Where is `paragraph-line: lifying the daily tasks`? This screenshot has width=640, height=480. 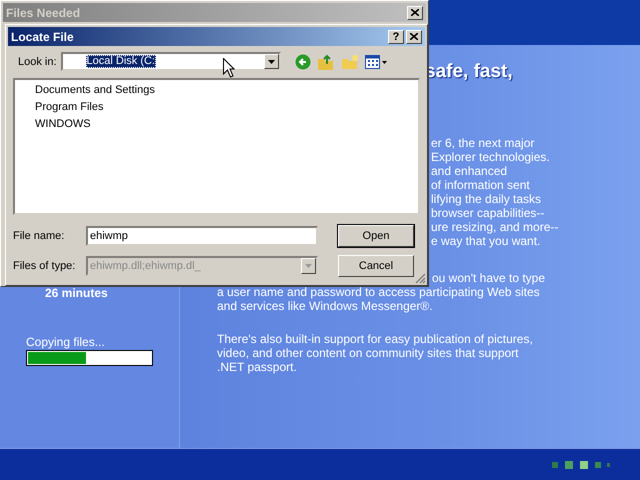 paragraph-line: lifying the daily tasks is located at coordinates (486, 199).